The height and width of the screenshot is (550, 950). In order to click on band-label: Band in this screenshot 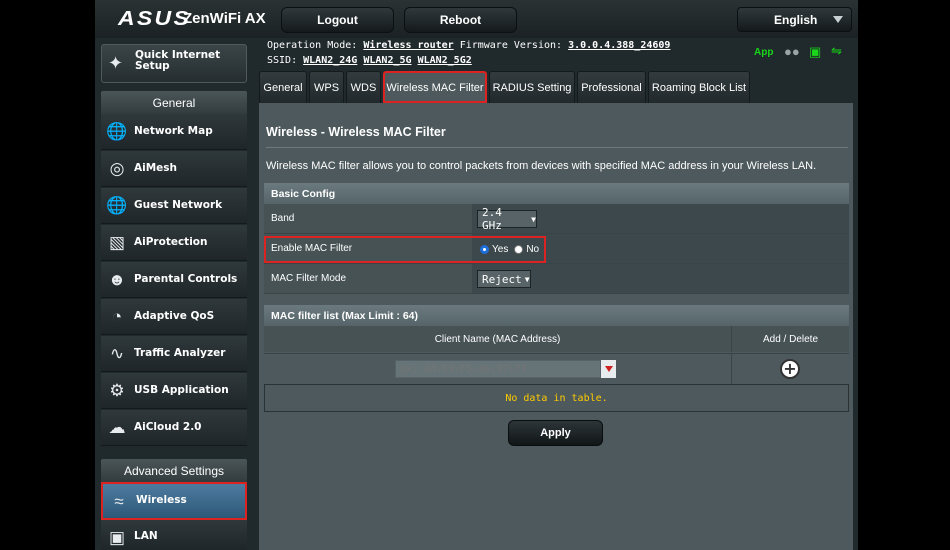, I will do `click(283, 218)`.